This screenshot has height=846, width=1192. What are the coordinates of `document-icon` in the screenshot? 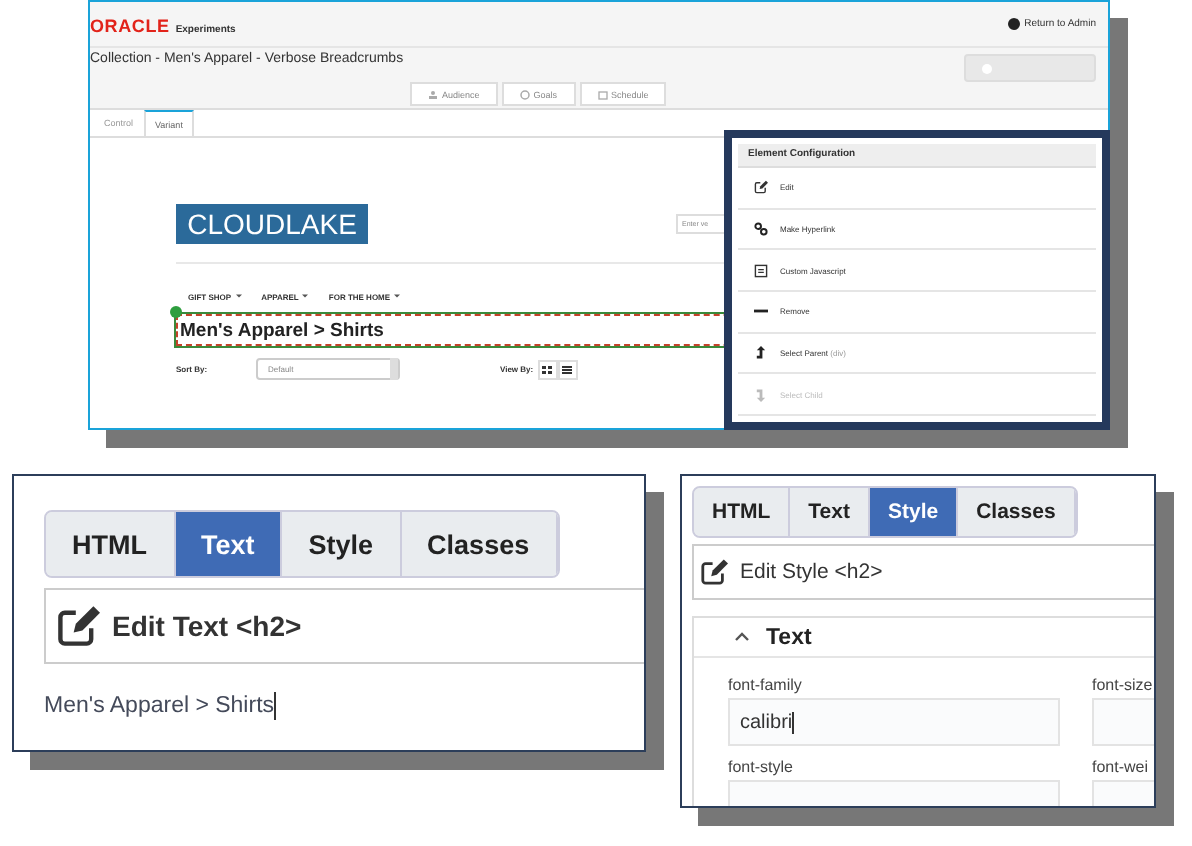 It's located at (761, 270).